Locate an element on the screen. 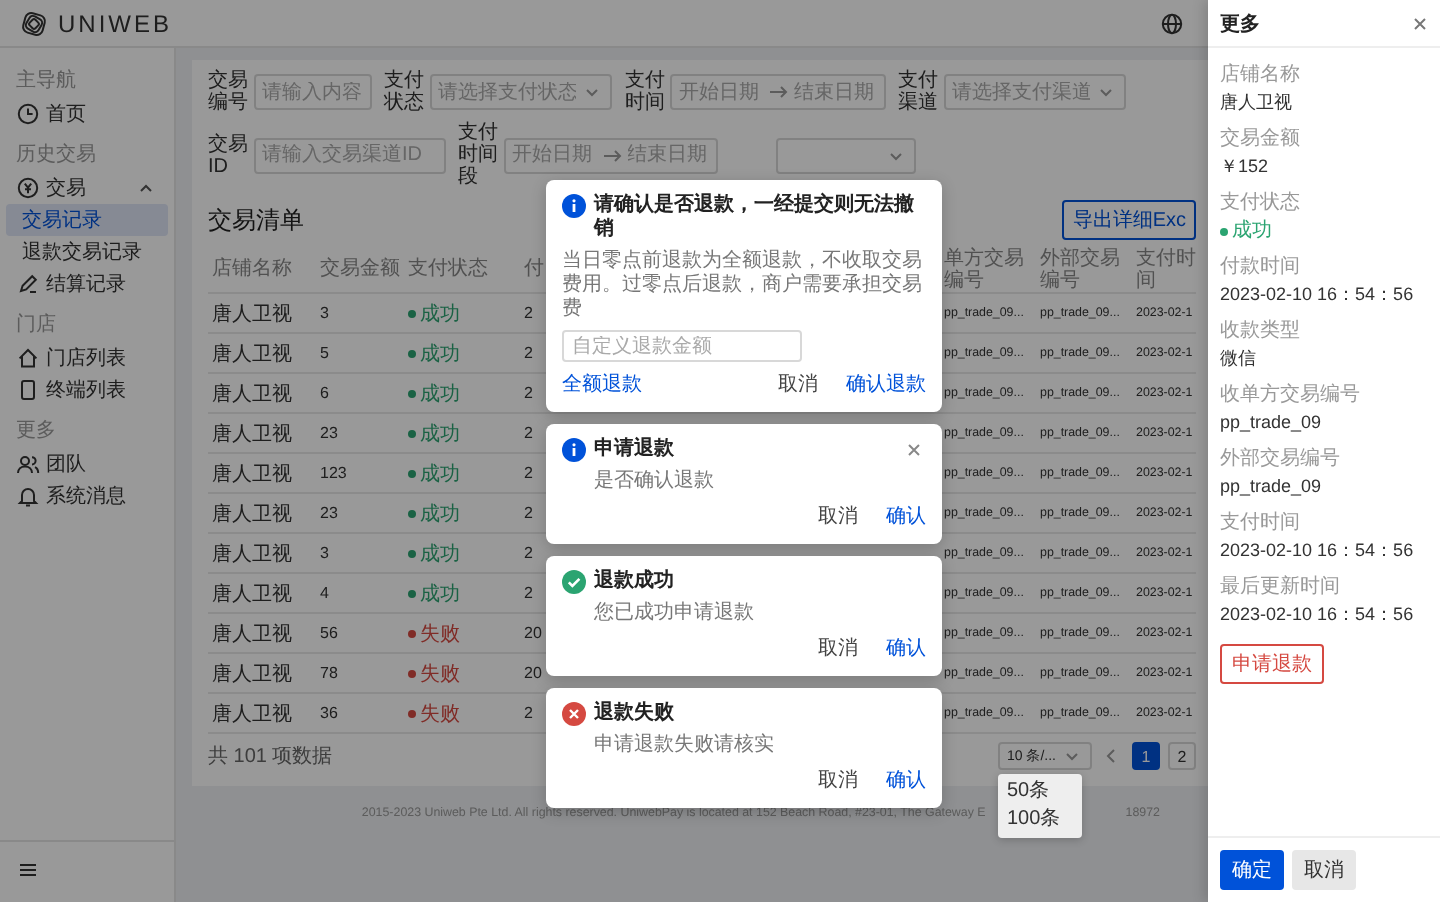 The image size is (1440, 902). page-button: 2 is located at coordinates (1182, 756).